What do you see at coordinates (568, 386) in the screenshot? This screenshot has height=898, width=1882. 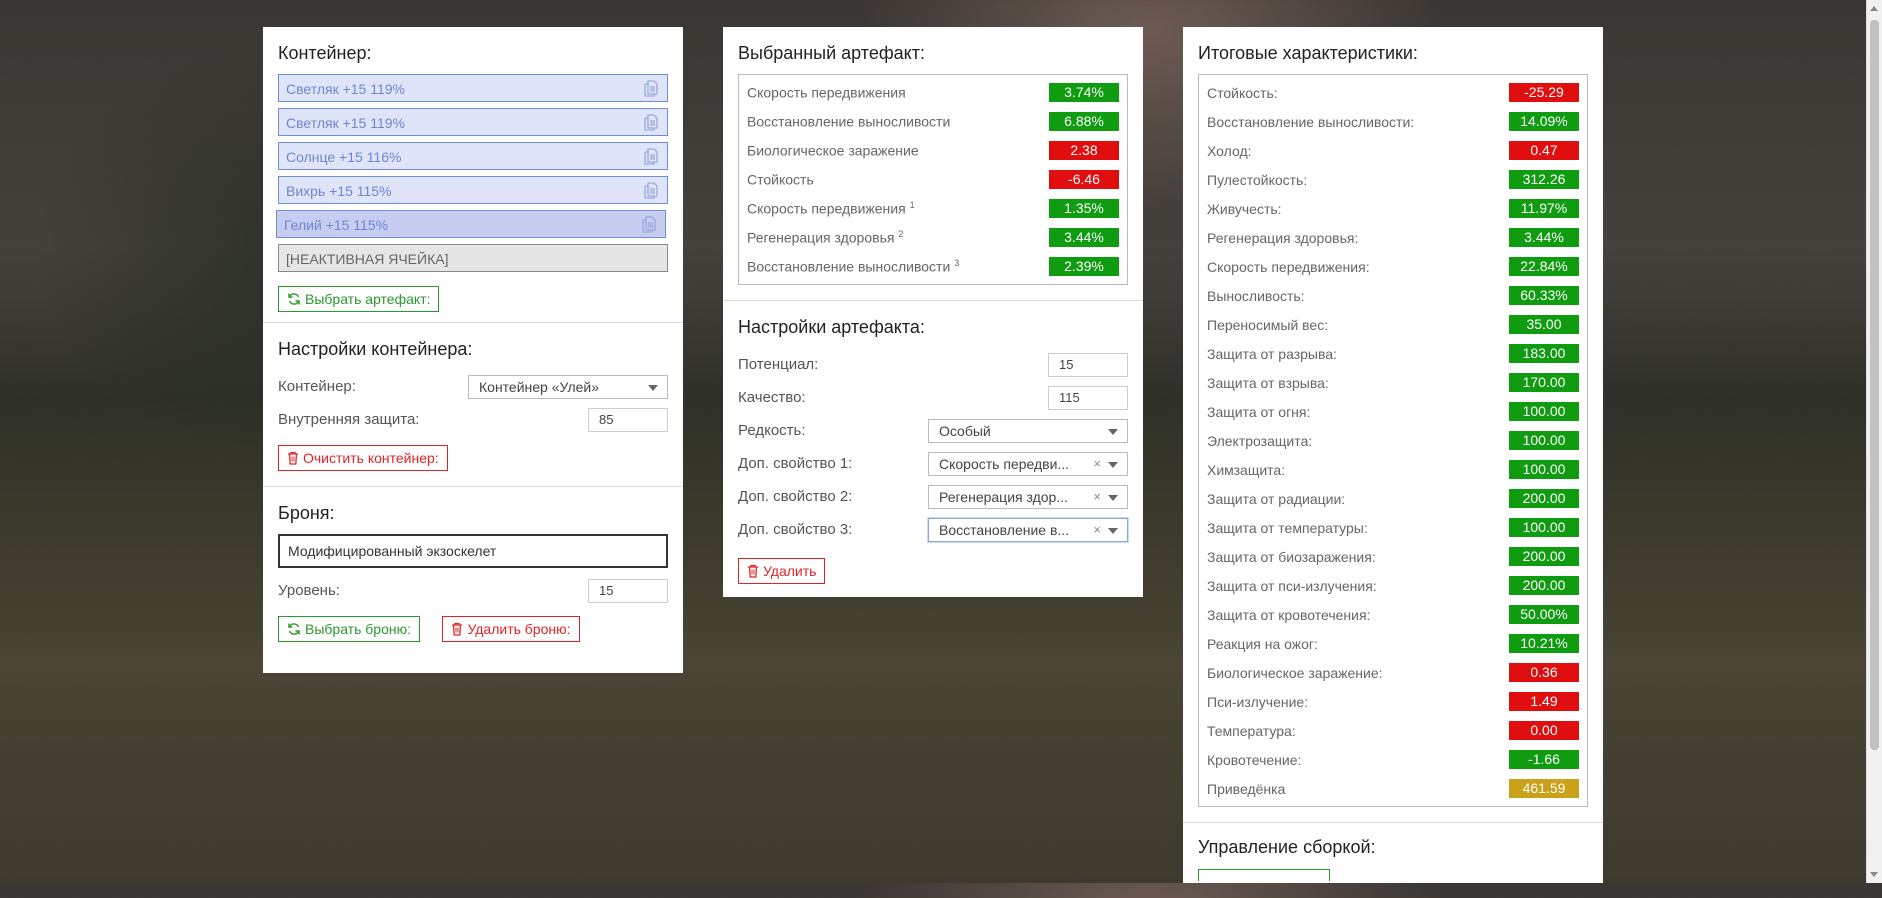 I see `container-type-select: Контейнер «Улей»` at bounding box center [568, 386].